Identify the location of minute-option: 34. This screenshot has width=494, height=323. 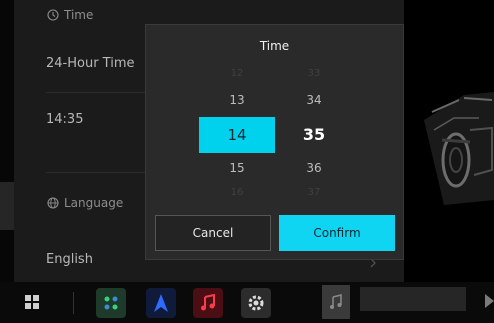
(314, 100).